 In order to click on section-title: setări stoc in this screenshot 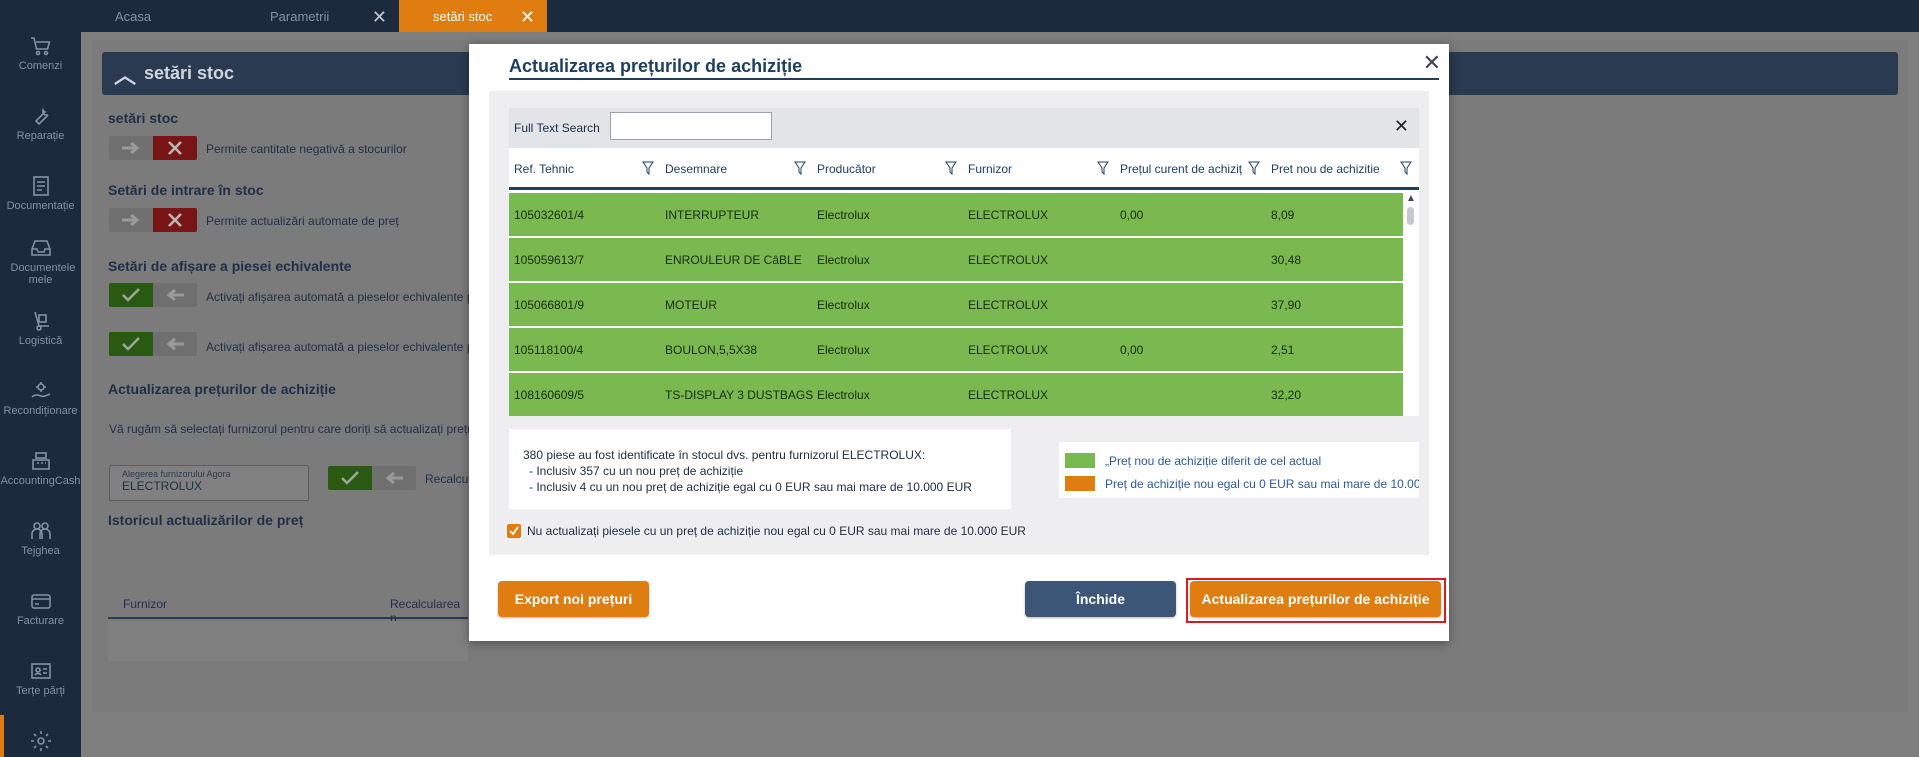, I will do `click(143, 118)`.